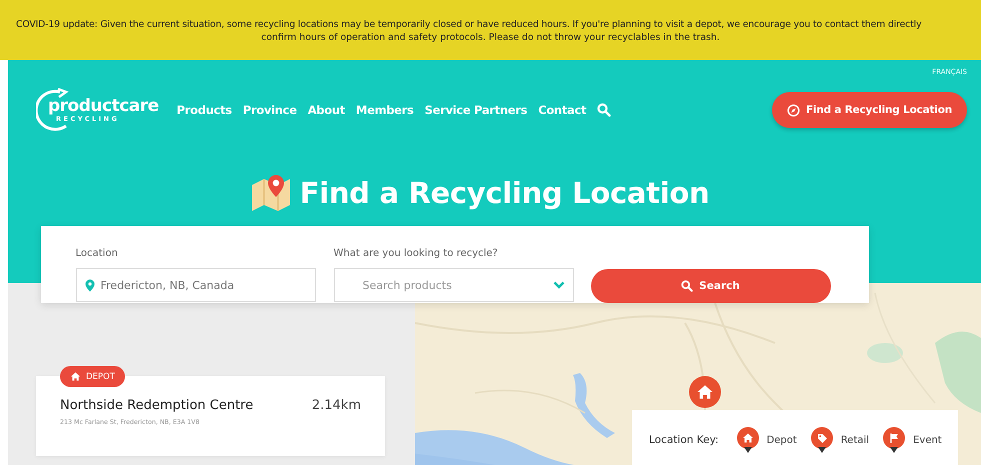 The width and height of the screenshot is (981, 465). I want to click on legend-label: Retail, so click(855, 440).